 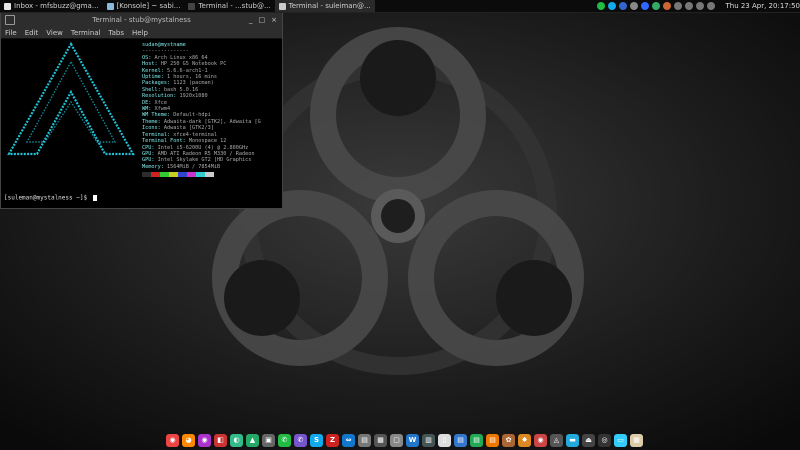 I want to click on prompt-text: [suleman@mystalness ~]$, so click(x=47, y=198).